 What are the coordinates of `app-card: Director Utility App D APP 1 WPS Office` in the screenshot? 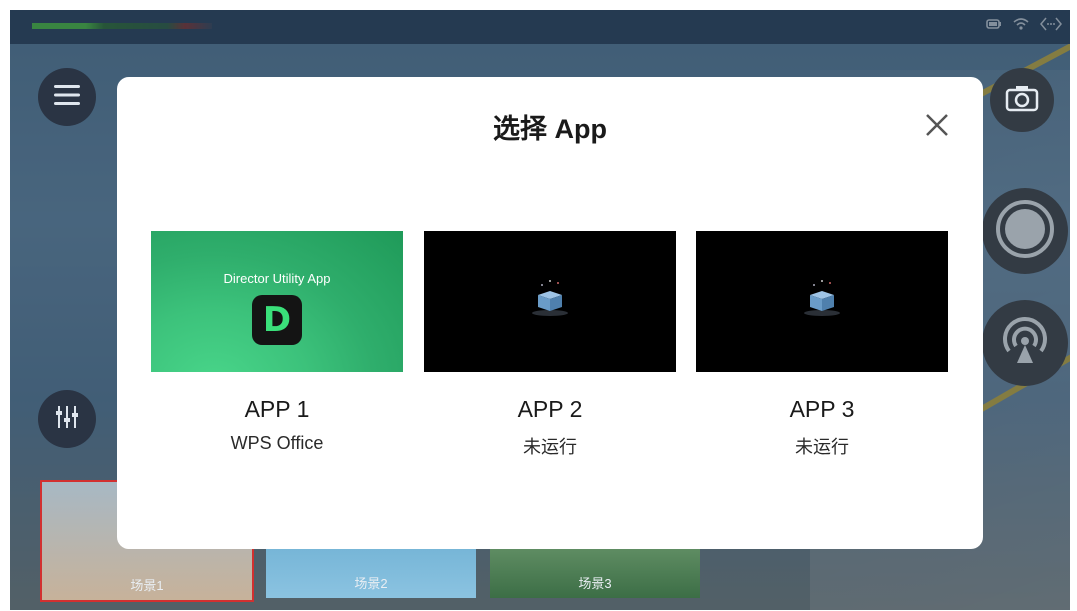 It's located at (277, 342).